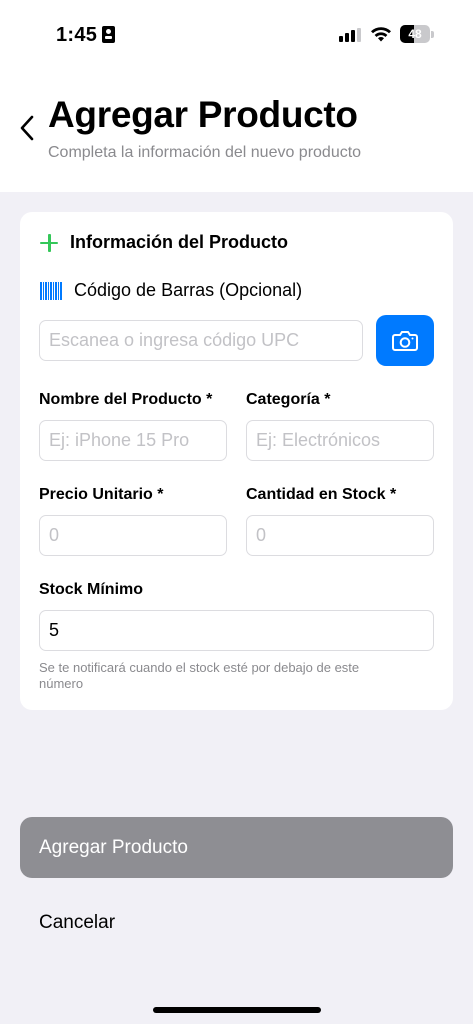 Image resolution: width=473 pixels, height=1024 pixels. I want to click on unit-price-input, so click(133, 535).